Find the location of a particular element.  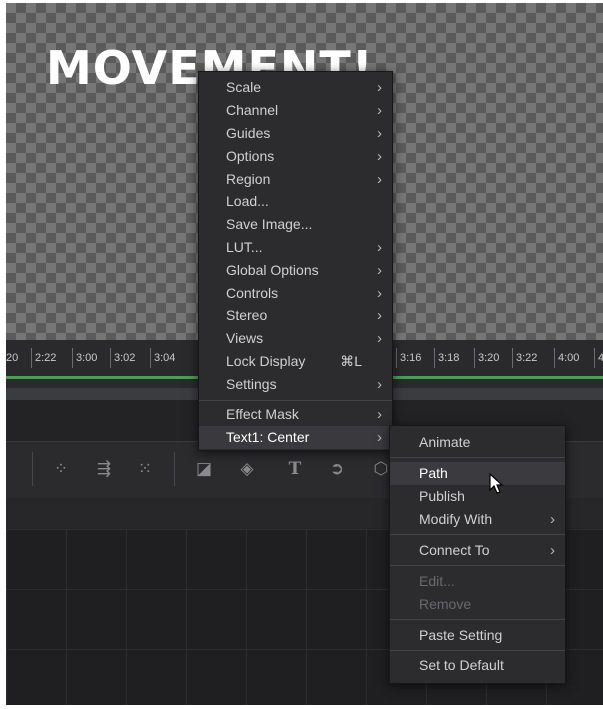

menu-item-lock-display: Lock Display ⌘L is located at coordinates (295, 361).